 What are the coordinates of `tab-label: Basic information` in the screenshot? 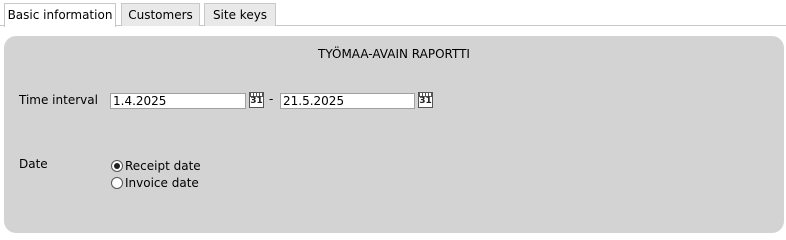 It's located at (60, 15).